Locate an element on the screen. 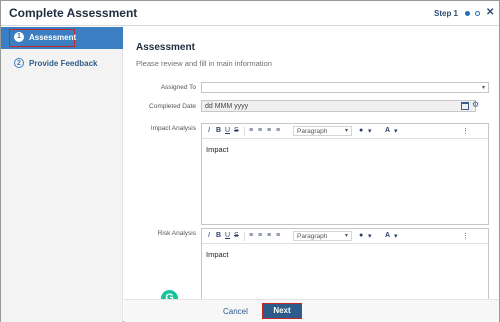 The width and height of the screenshot is (500, 322). next-button: Next is located at coordinates (282, 311).